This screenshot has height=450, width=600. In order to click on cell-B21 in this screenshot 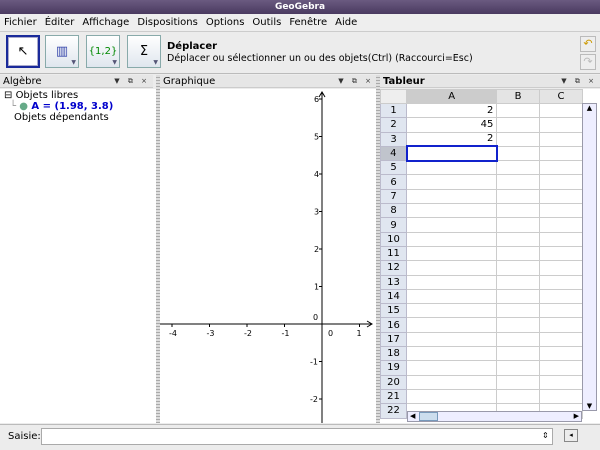, I will do `click(518, 396)`.